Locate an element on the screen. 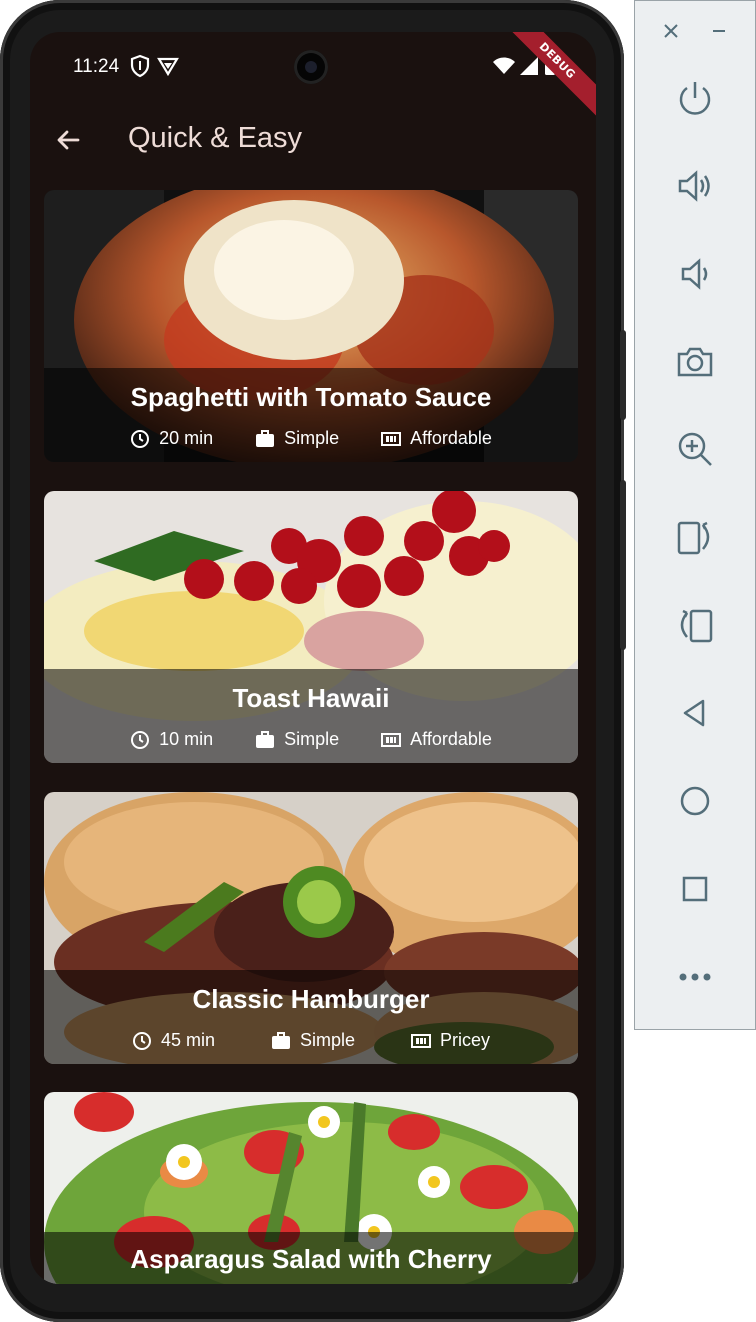  home-icon is located at coordinates (695, 801).